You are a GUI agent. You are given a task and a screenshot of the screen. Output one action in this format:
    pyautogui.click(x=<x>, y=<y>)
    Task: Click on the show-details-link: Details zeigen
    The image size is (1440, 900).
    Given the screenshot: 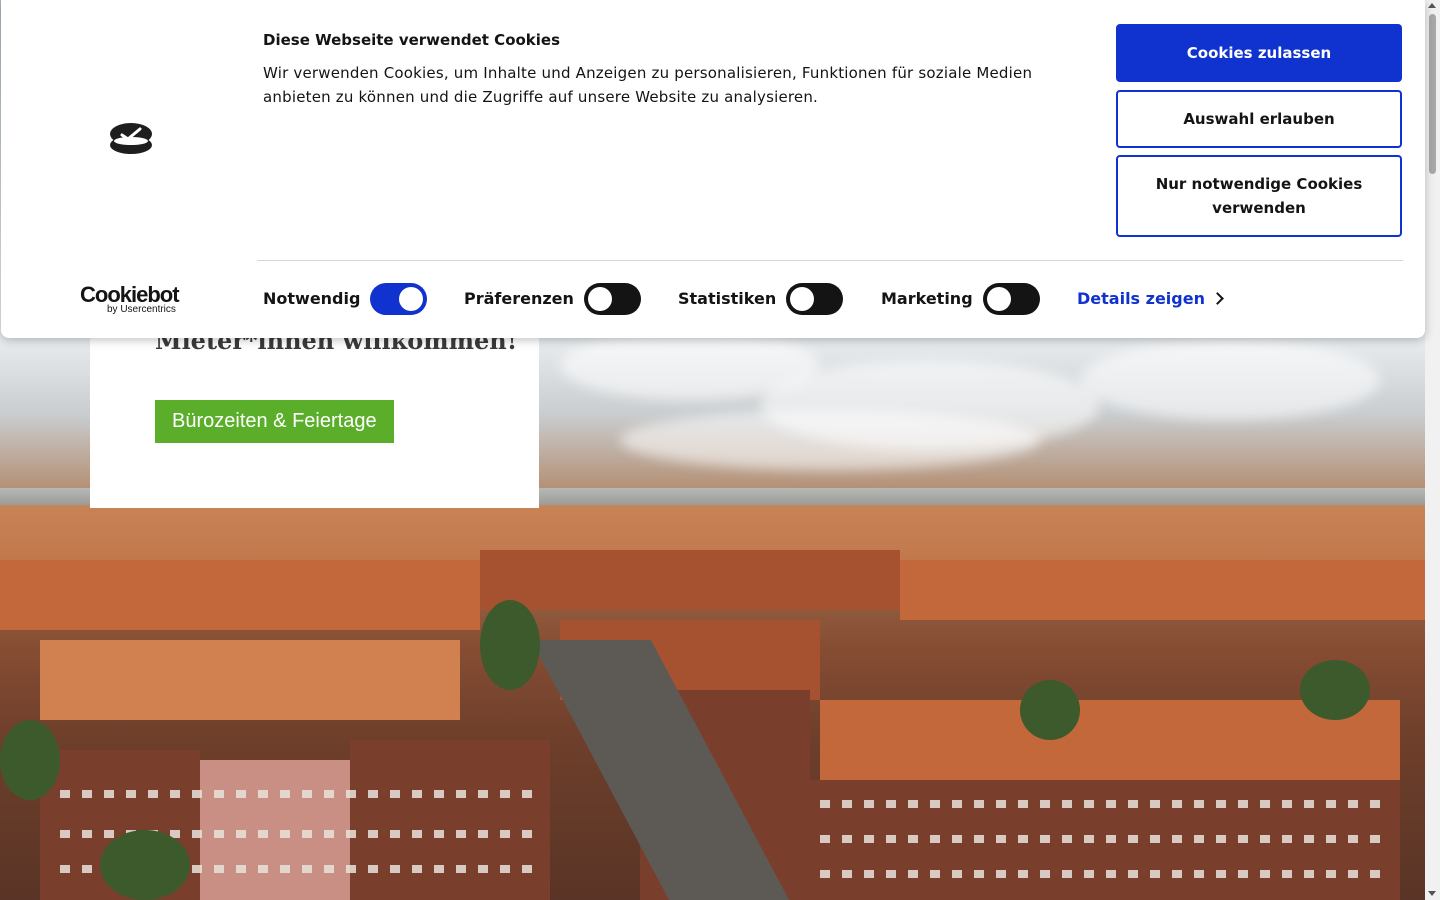 What is the action you would take?
    pyautogui.click(x=1141, y=298)
    